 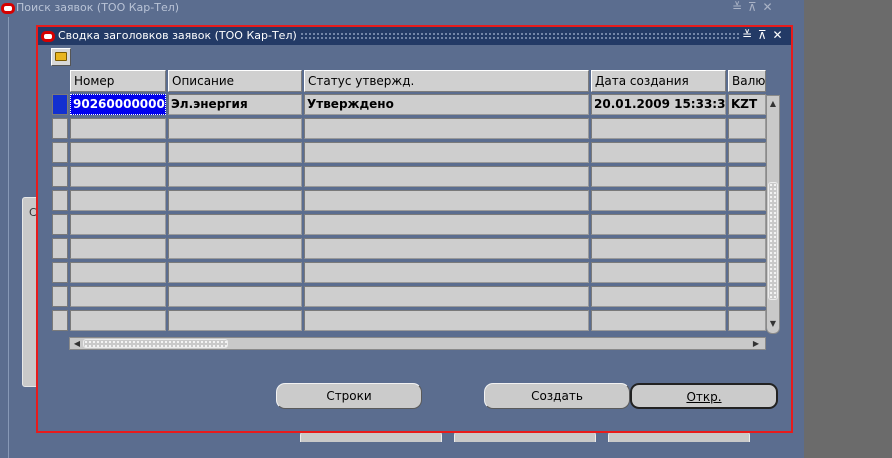 I want to click on scroll-down-icon: ▼, so click(x=773, y=324).